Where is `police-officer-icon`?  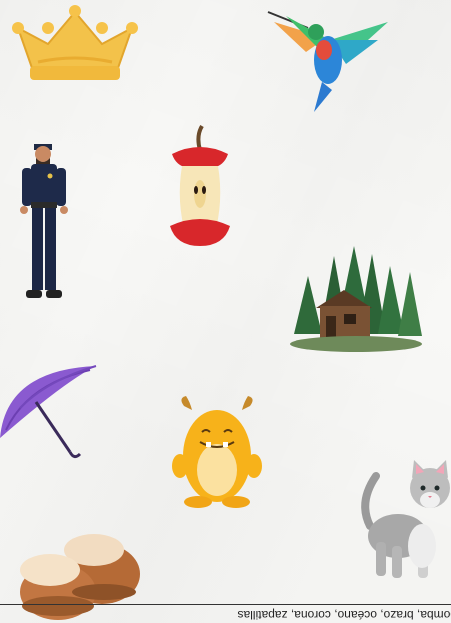 police-officer-icon is located at coordinates (44, 220).